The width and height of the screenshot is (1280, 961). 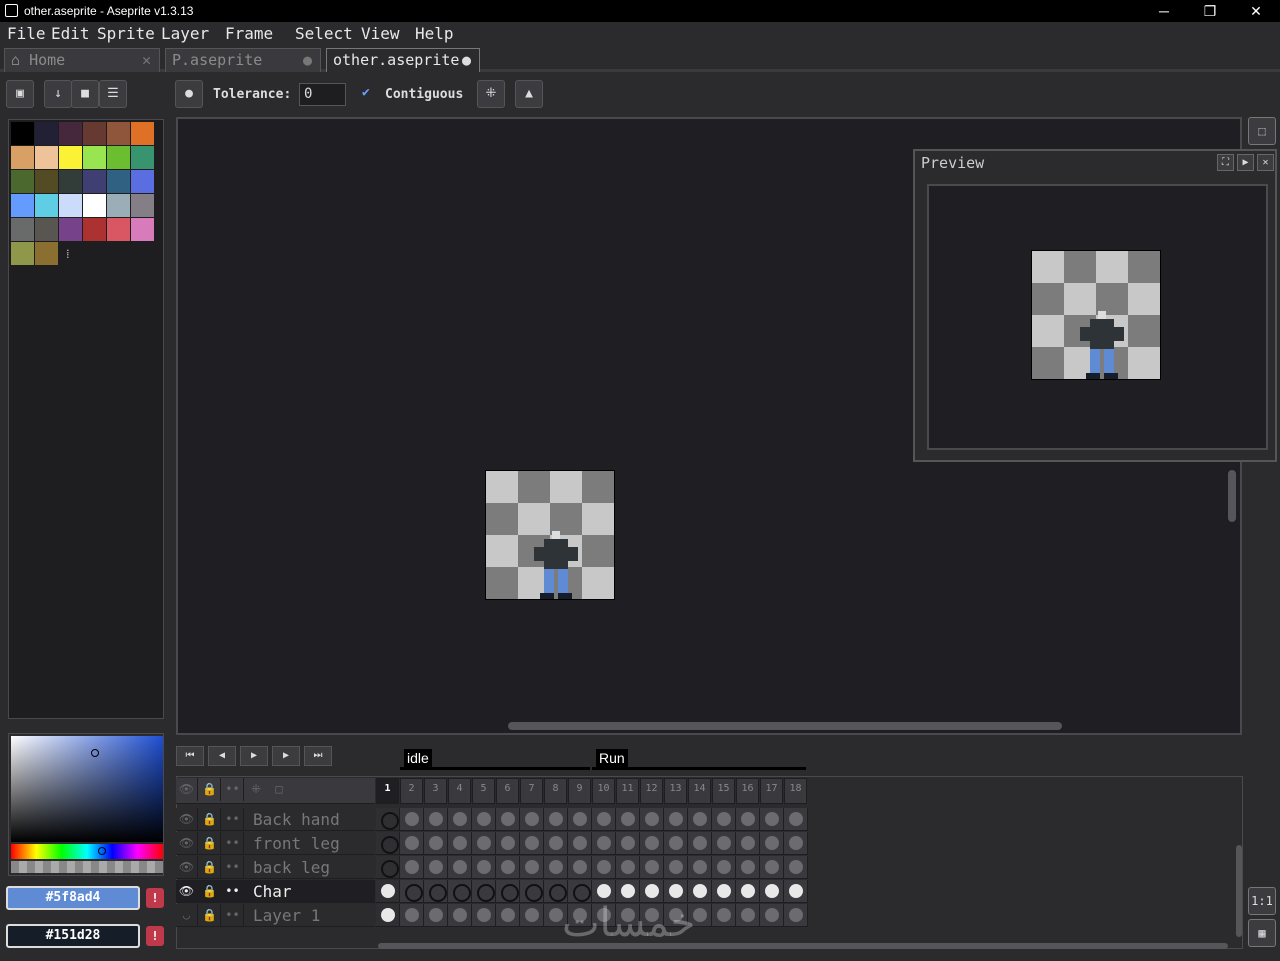 What do you see at coordinates (380, 33) in the screenshot?
I see `menu-view: View` at bounding box center [380, 33].